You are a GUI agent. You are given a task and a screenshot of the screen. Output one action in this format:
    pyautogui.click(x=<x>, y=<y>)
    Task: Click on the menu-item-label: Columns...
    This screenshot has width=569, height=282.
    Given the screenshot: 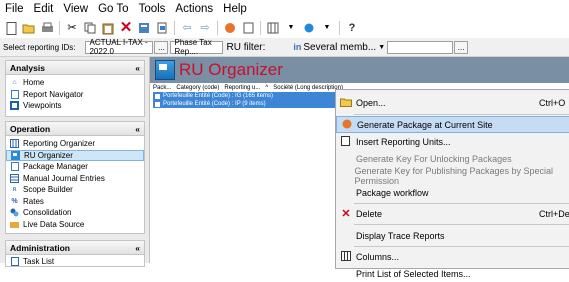 What is the action you would take?
    pyautogui.click(x=378, y=256)
    